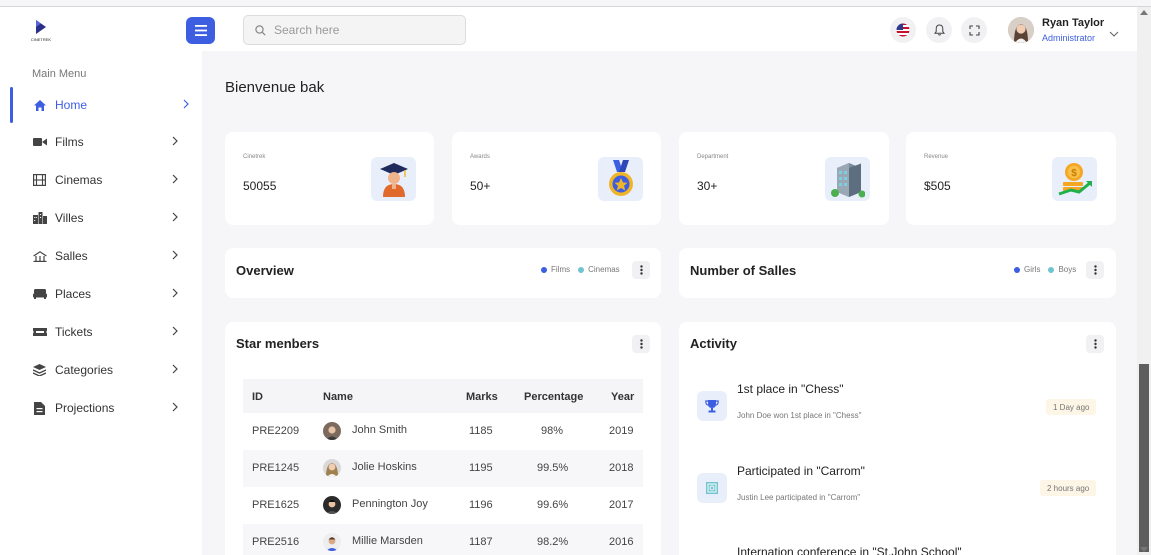 The width and height of the screenshot is (1151, 555). I want to click on stat-value: $505, so click(937, 186).